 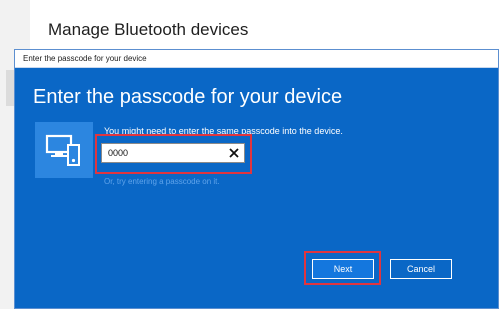 What do you see at coordinates (188, 97) in the screenshot?
I see `dialog-heading: Enter the passcode for your device` at bounding box center [188, 97].